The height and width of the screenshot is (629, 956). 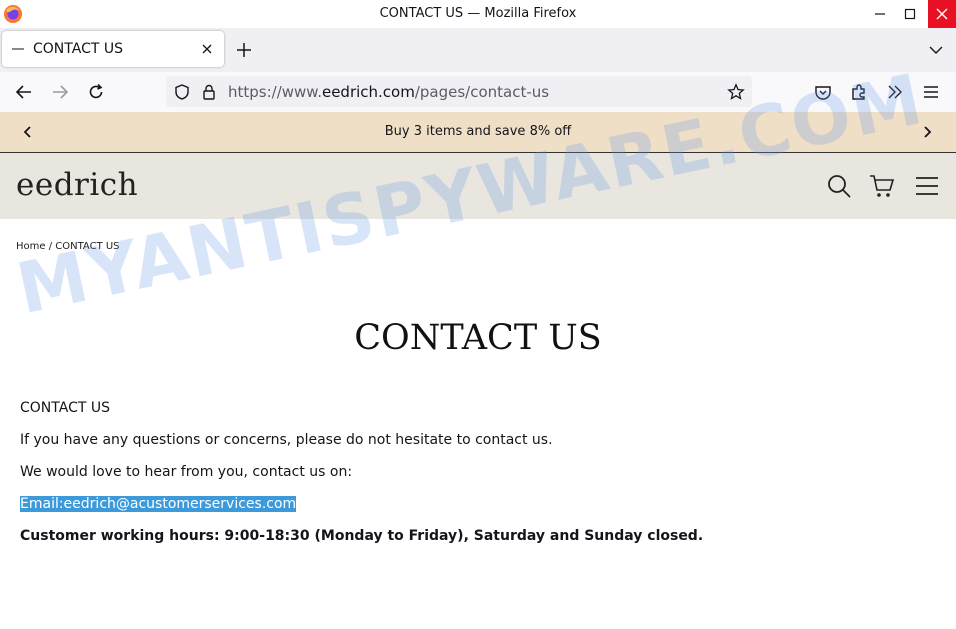 I want to click on app-menu-hamburger-icon, so click(x=931, y=92).